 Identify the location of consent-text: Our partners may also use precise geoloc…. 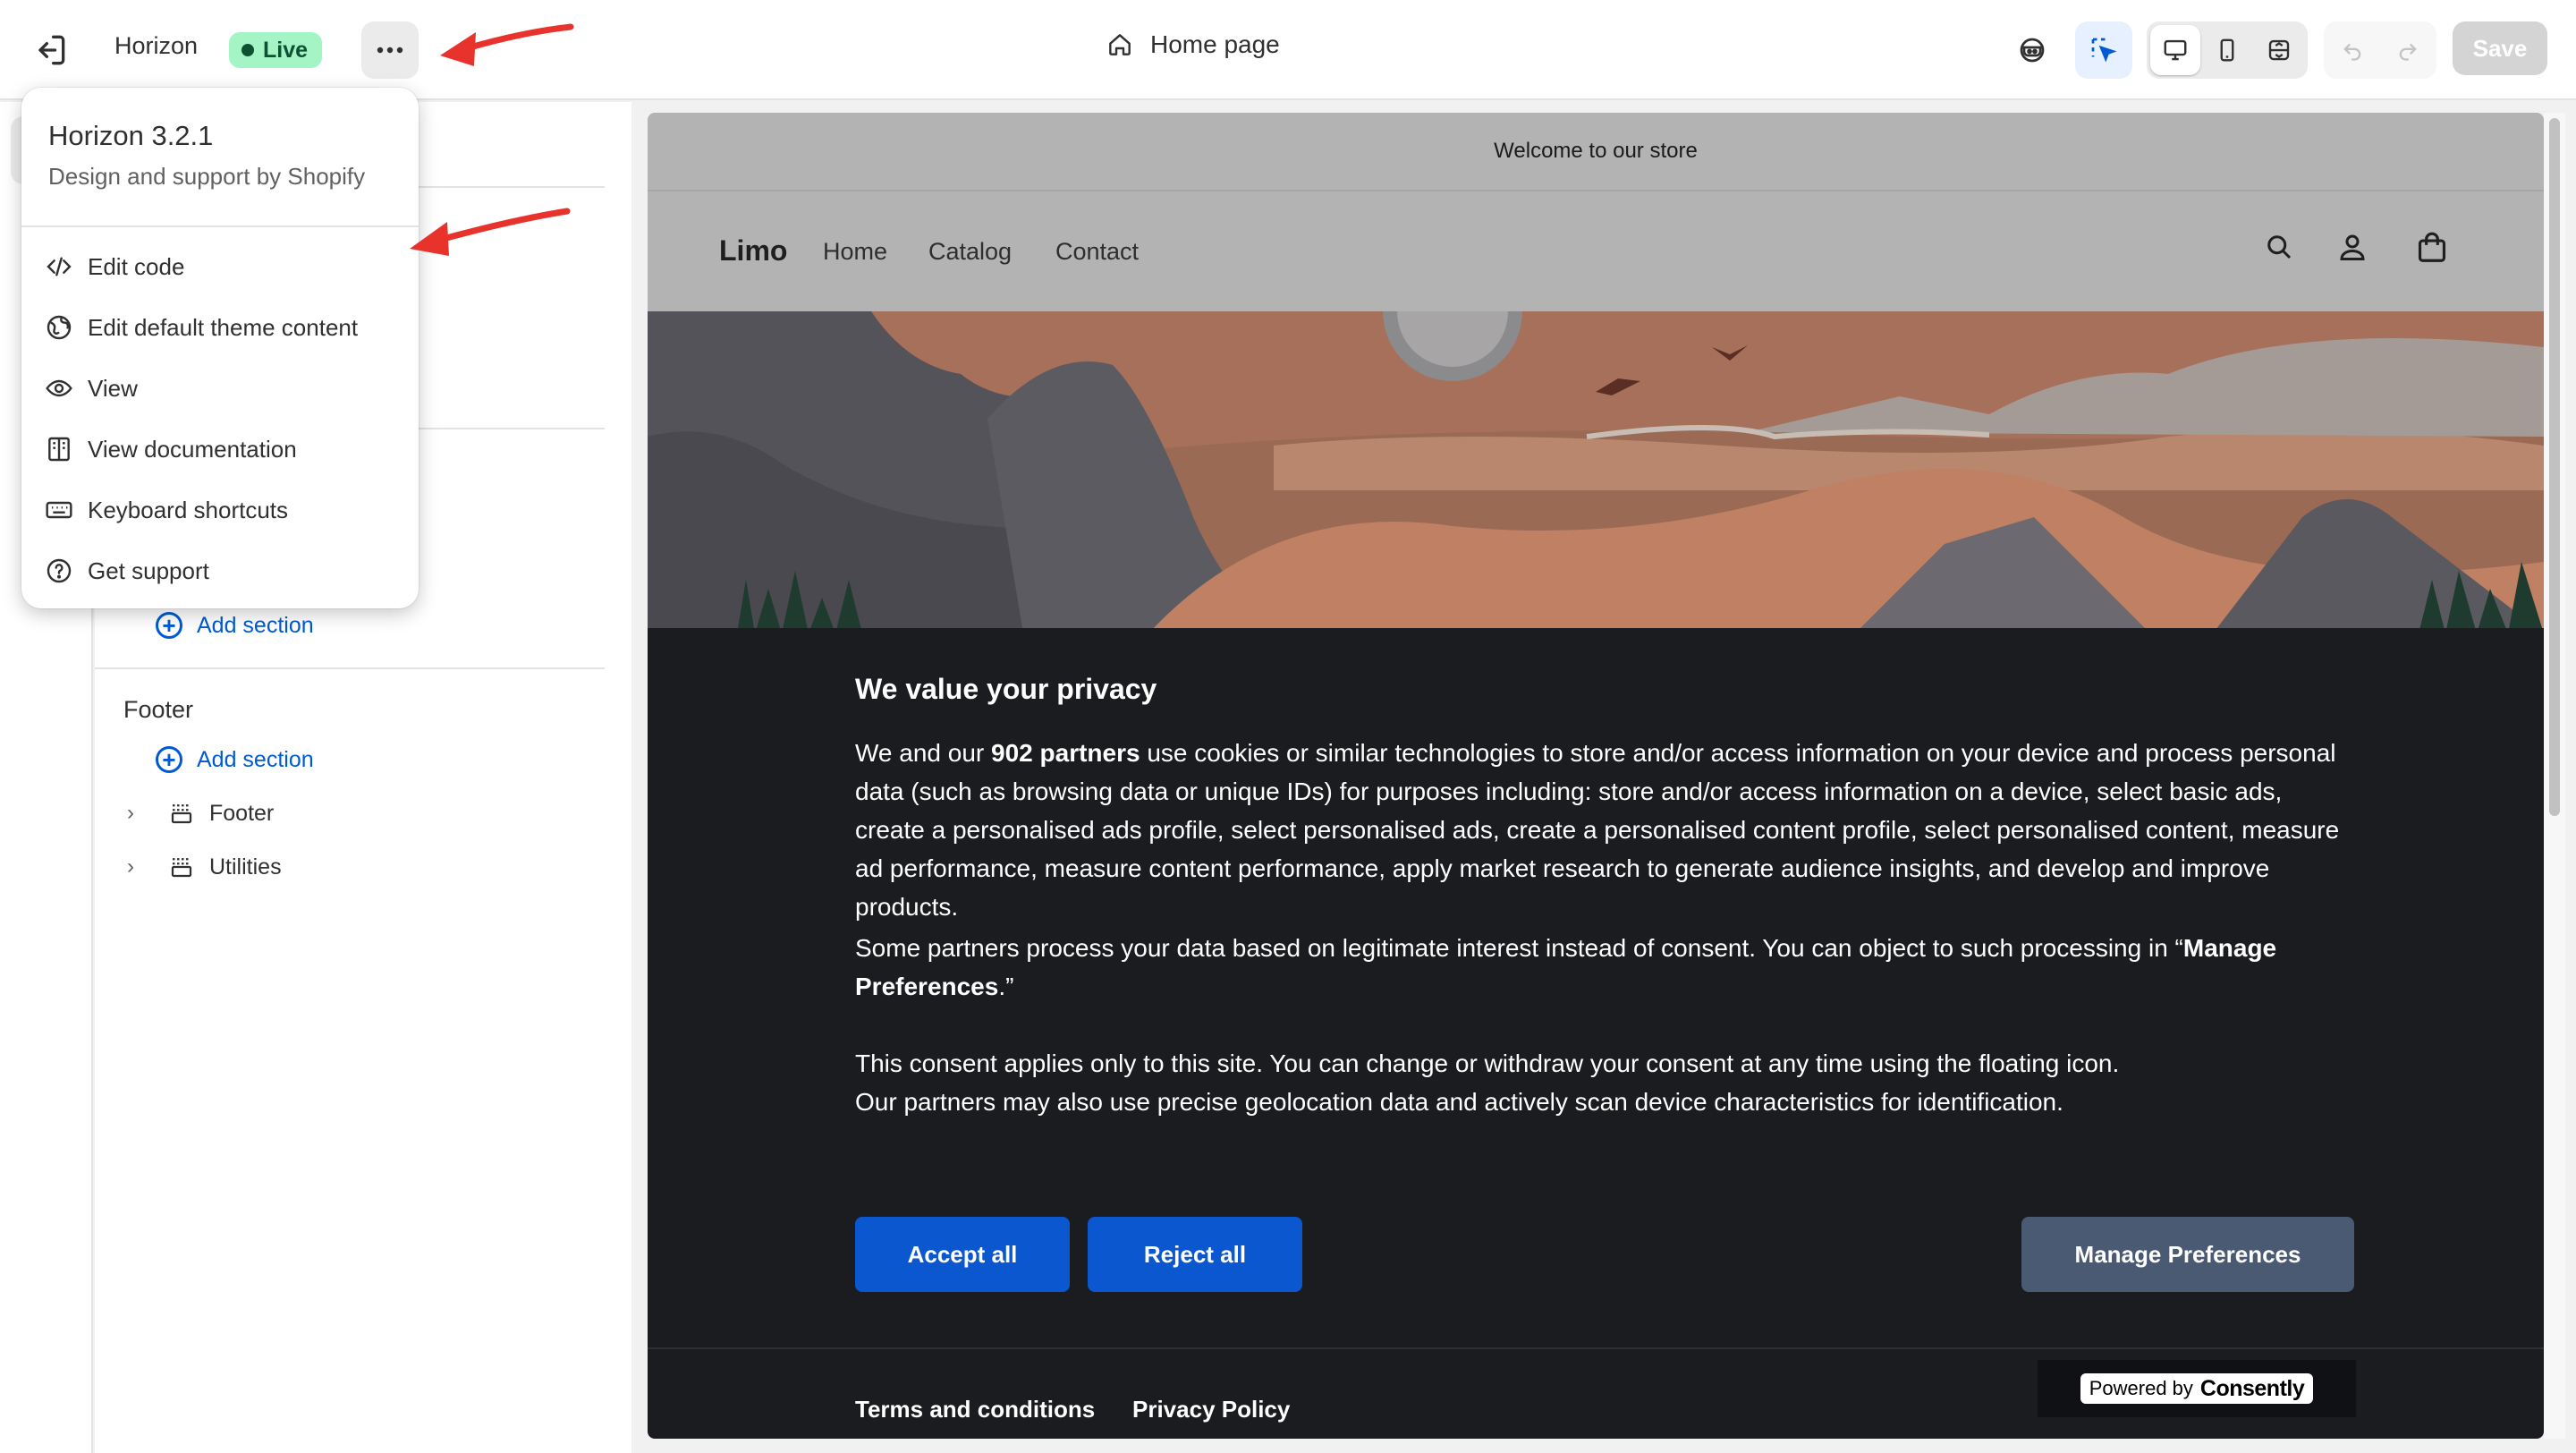
(1459, 1102).